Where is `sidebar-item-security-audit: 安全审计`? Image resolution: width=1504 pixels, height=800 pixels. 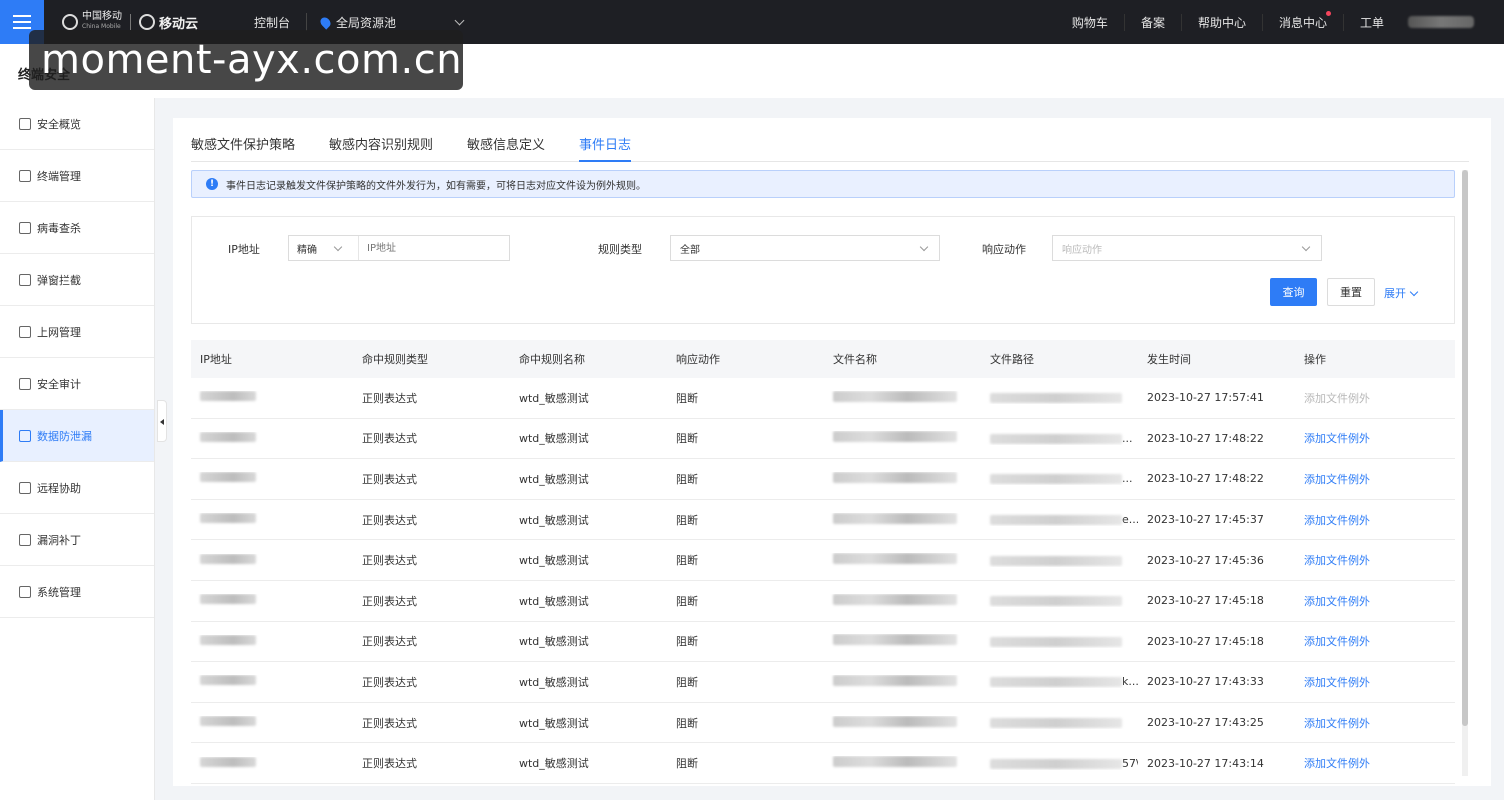
sidebar-item-security-audit: 安全审计 is located at coordinates (77, 384).